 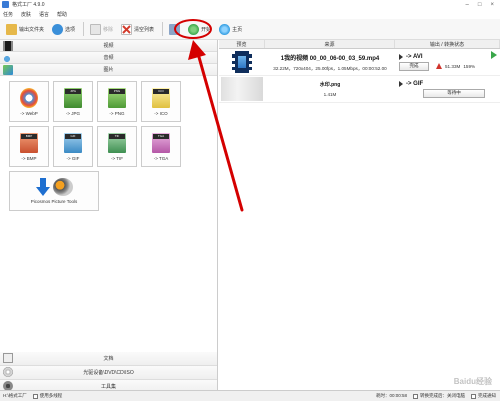 I want to click on image-thumbnail, so click(x=242, y=89).